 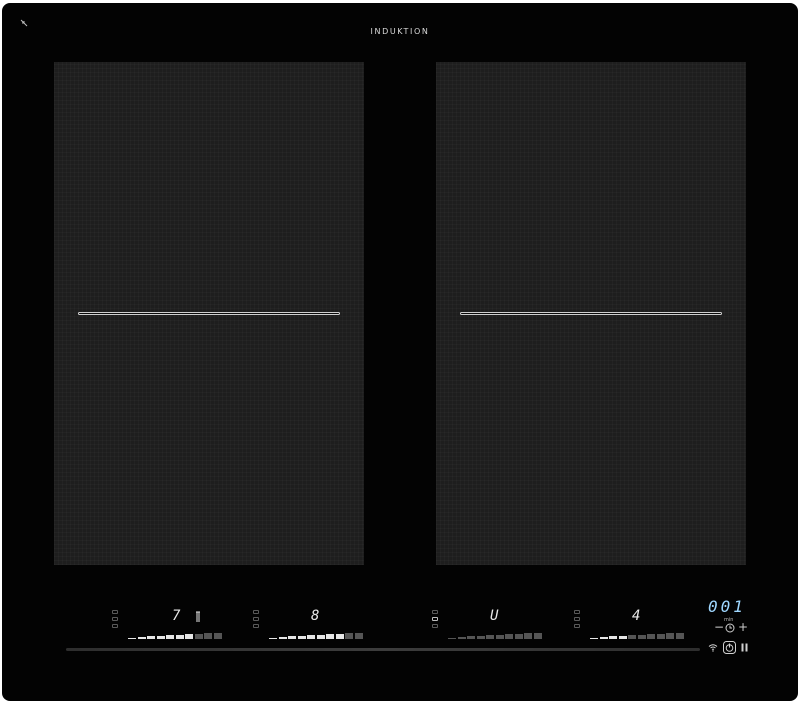 What do you see at coordinates (719, 627) in the screenshot?
I see `timer-minus-button: −` at bounding box center [719, 627].